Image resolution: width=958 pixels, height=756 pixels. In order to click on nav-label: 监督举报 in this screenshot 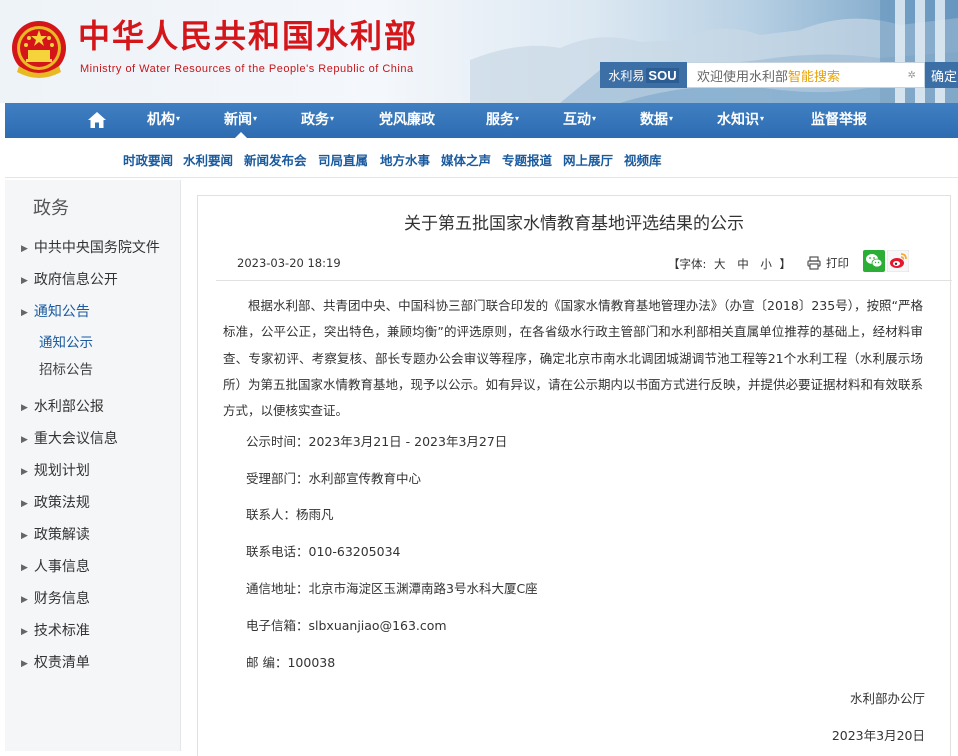, I will do `click(839, 120)`.